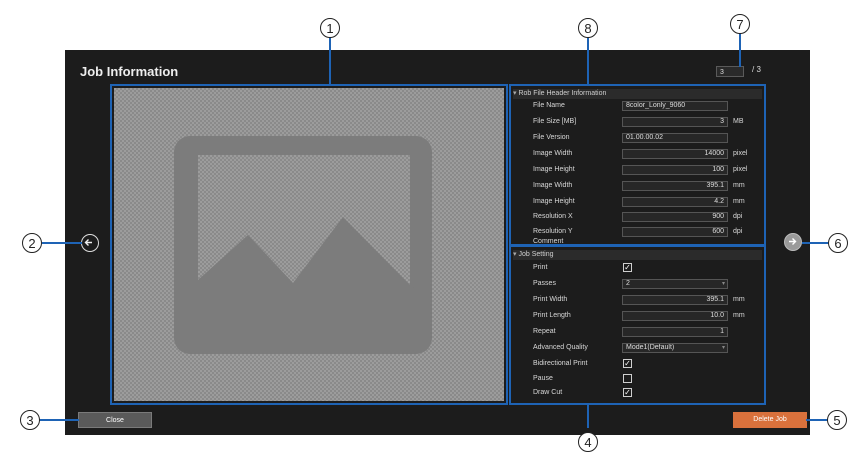  I want to click on draw-cut-label: Draw Cut, so click(548, 392).